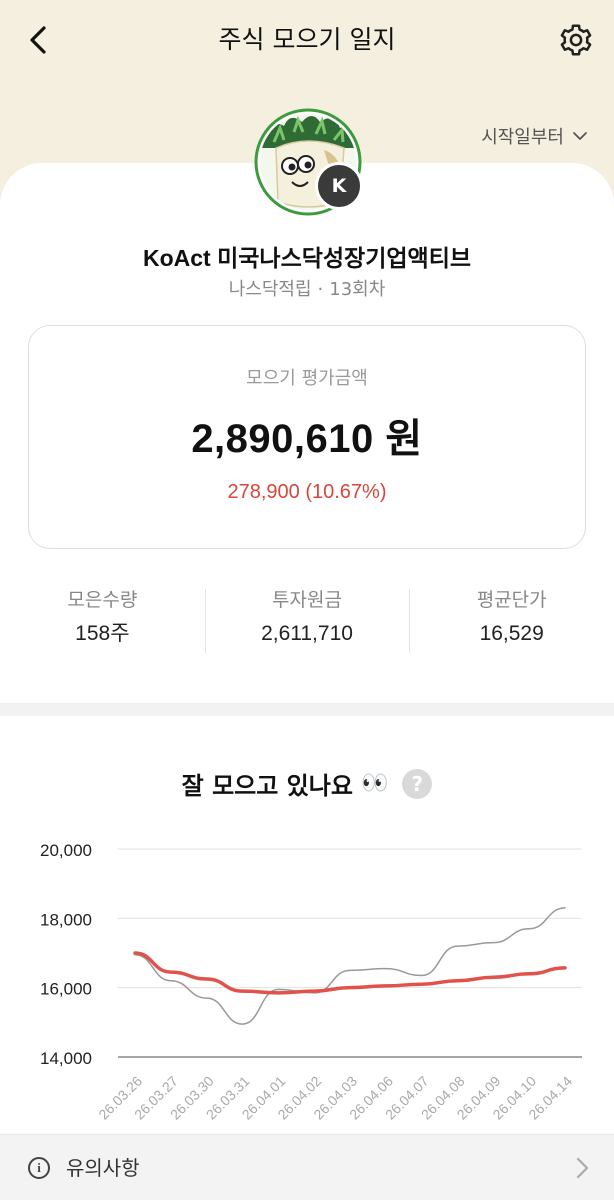  I want to click on y-tick-label: 18,000, so click(66, 919).